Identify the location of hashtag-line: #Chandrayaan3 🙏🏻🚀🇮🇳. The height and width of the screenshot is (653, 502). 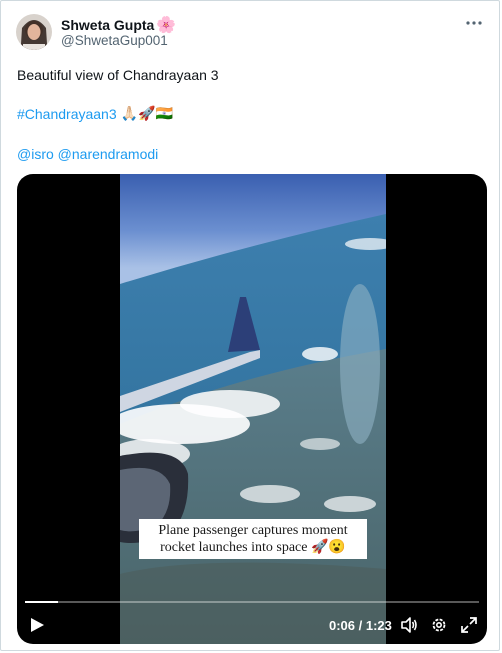
(95, 113).